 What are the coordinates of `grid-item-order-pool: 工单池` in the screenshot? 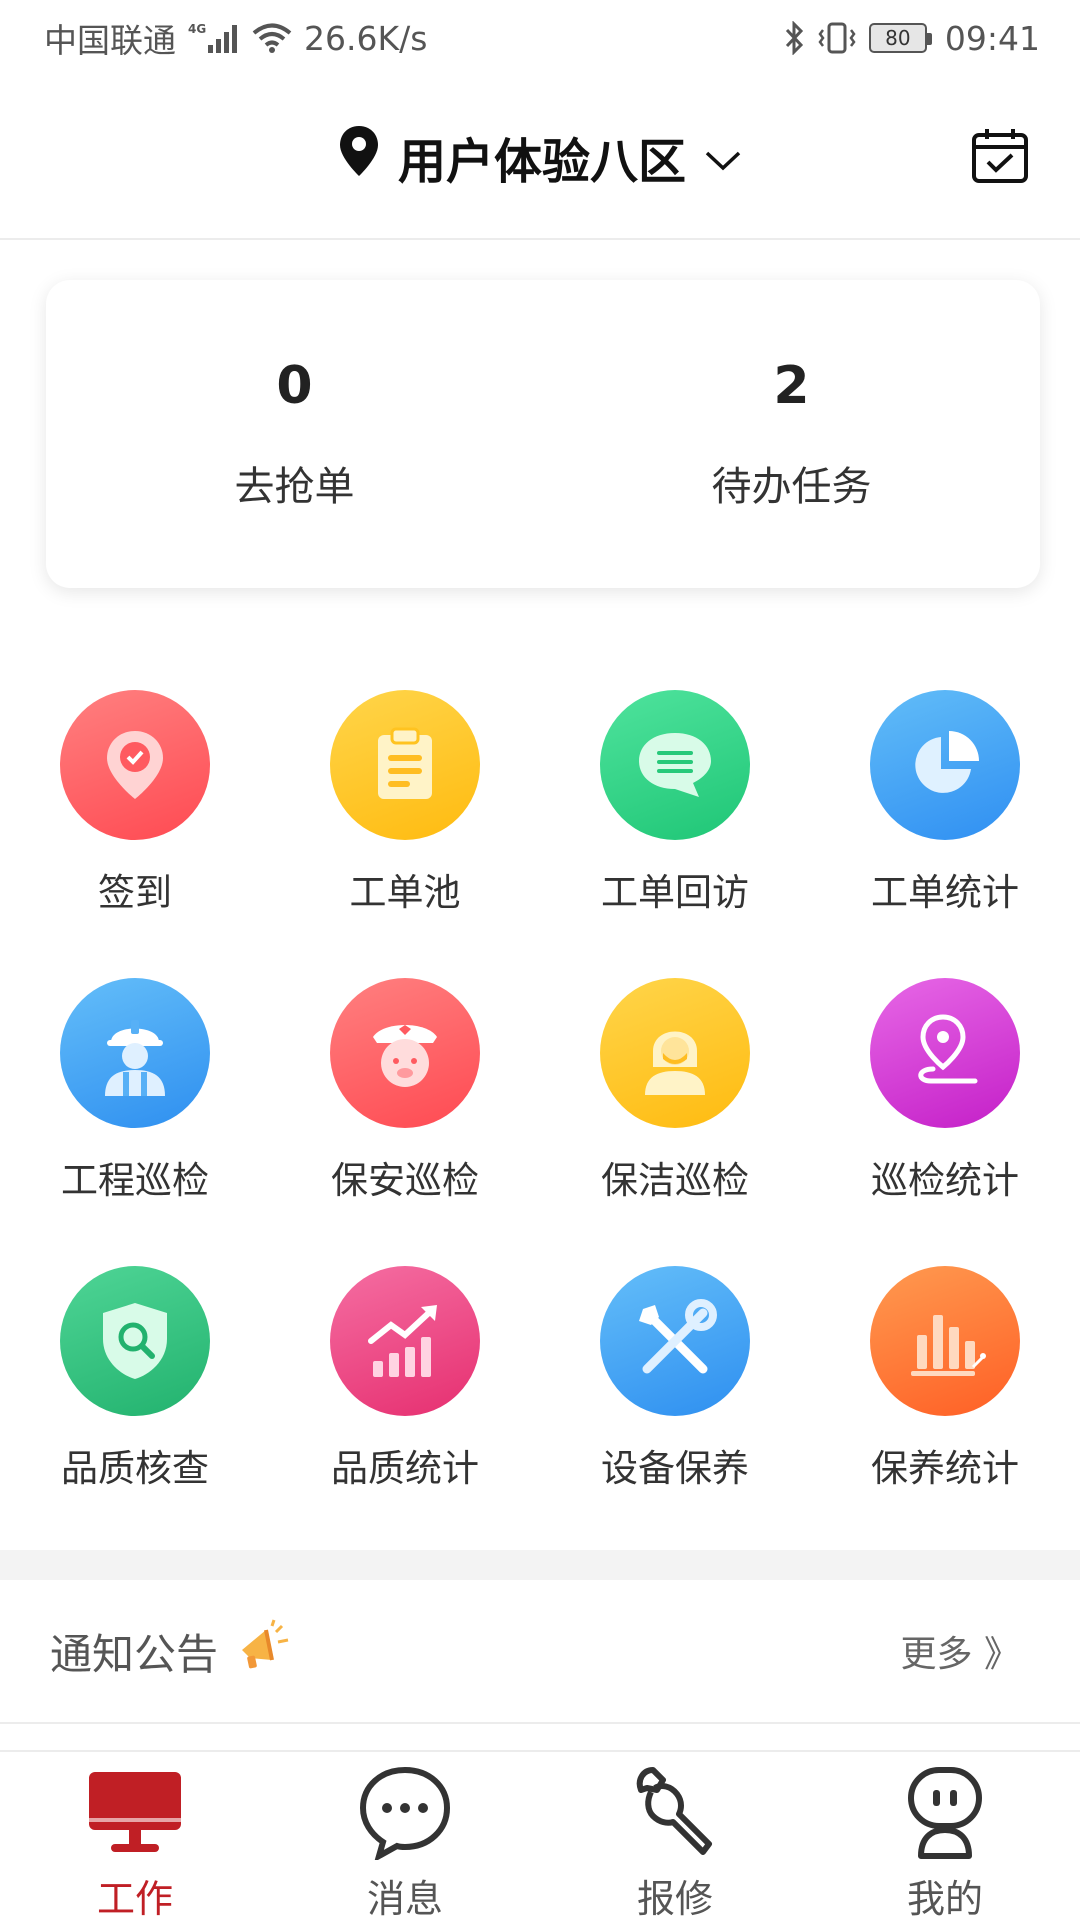 It's located at (405, 803).